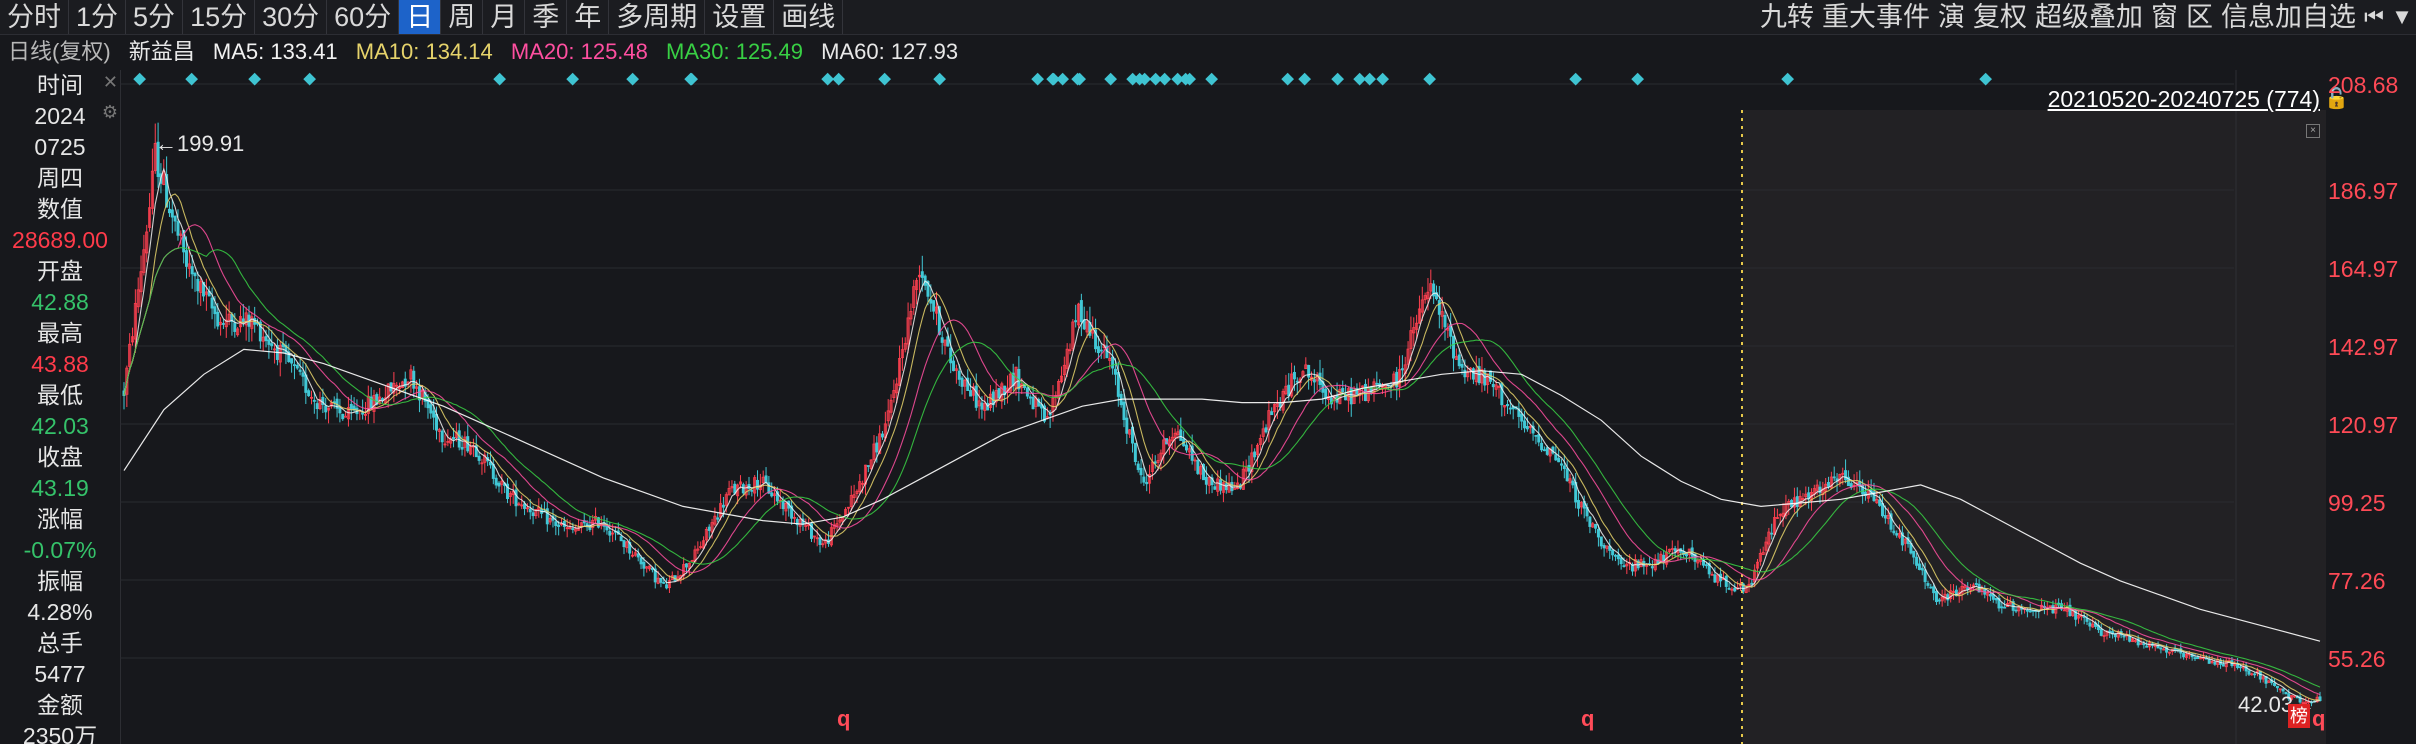 Image resolution: width=2416 pixels, height=744 pixels. What do you see at coordinates (420, 17) in the screenshot?
I see `tab-period: 日` at bounding box center [420, 17].